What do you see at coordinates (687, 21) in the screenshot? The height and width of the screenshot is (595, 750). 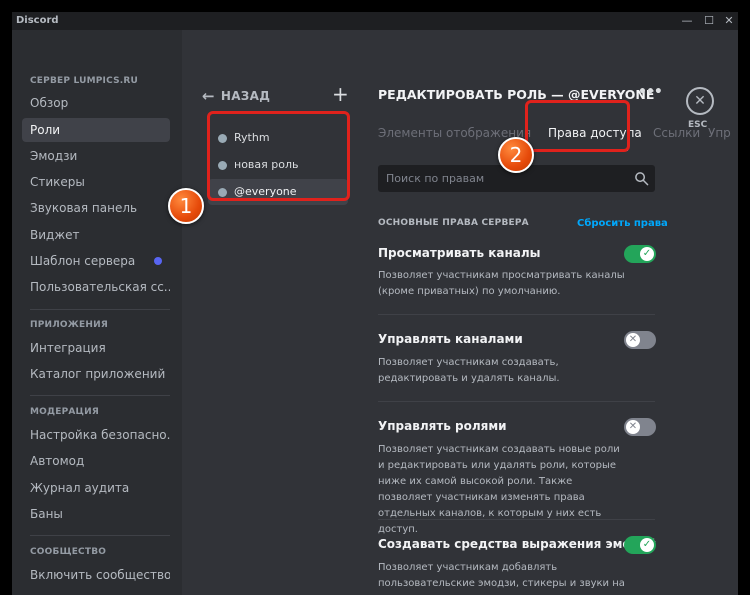 I see `minimize-button: —` at bounding box center [687, 21].